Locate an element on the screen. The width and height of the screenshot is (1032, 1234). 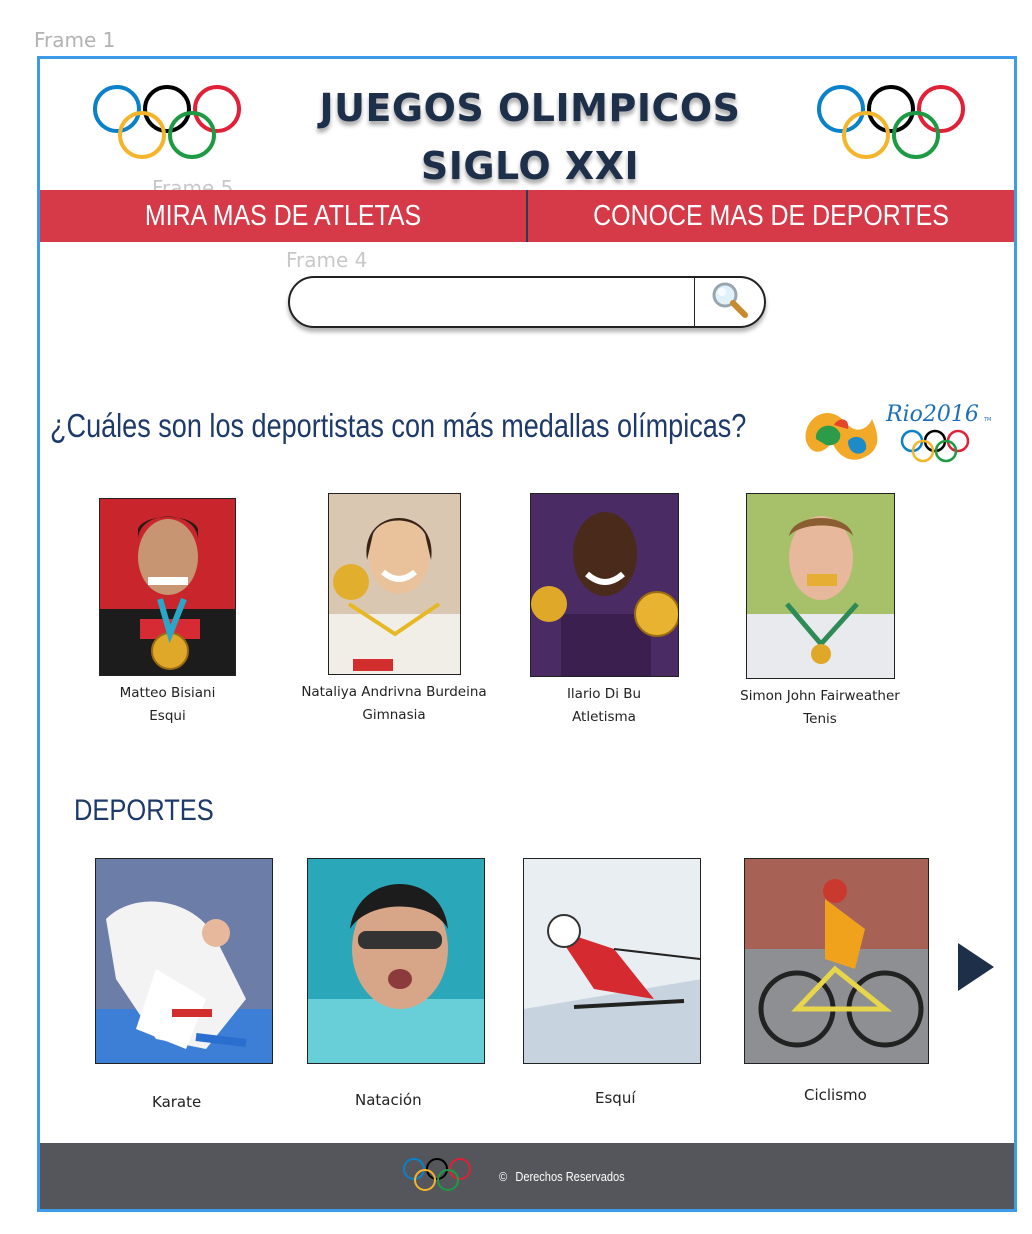
frame-label-1: Frame 1 is located at coordinates (75, 40).